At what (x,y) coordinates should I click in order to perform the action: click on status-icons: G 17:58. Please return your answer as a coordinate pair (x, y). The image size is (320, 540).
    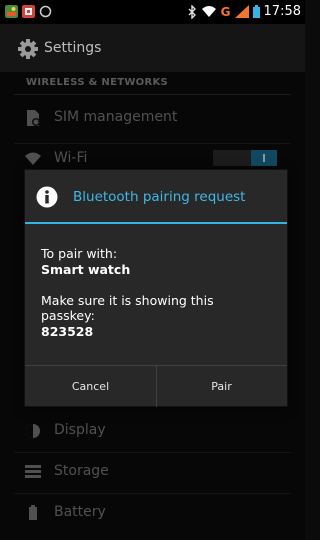
    Looking at the image, I should click on (244, 11).